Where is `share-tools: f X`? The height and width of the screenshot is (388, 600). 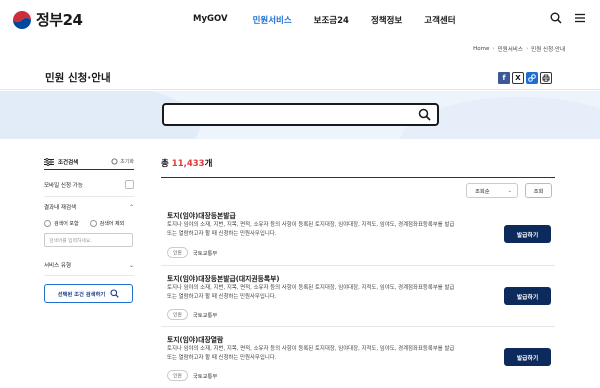
share-tools: f X is located at coordinates (525, 78).